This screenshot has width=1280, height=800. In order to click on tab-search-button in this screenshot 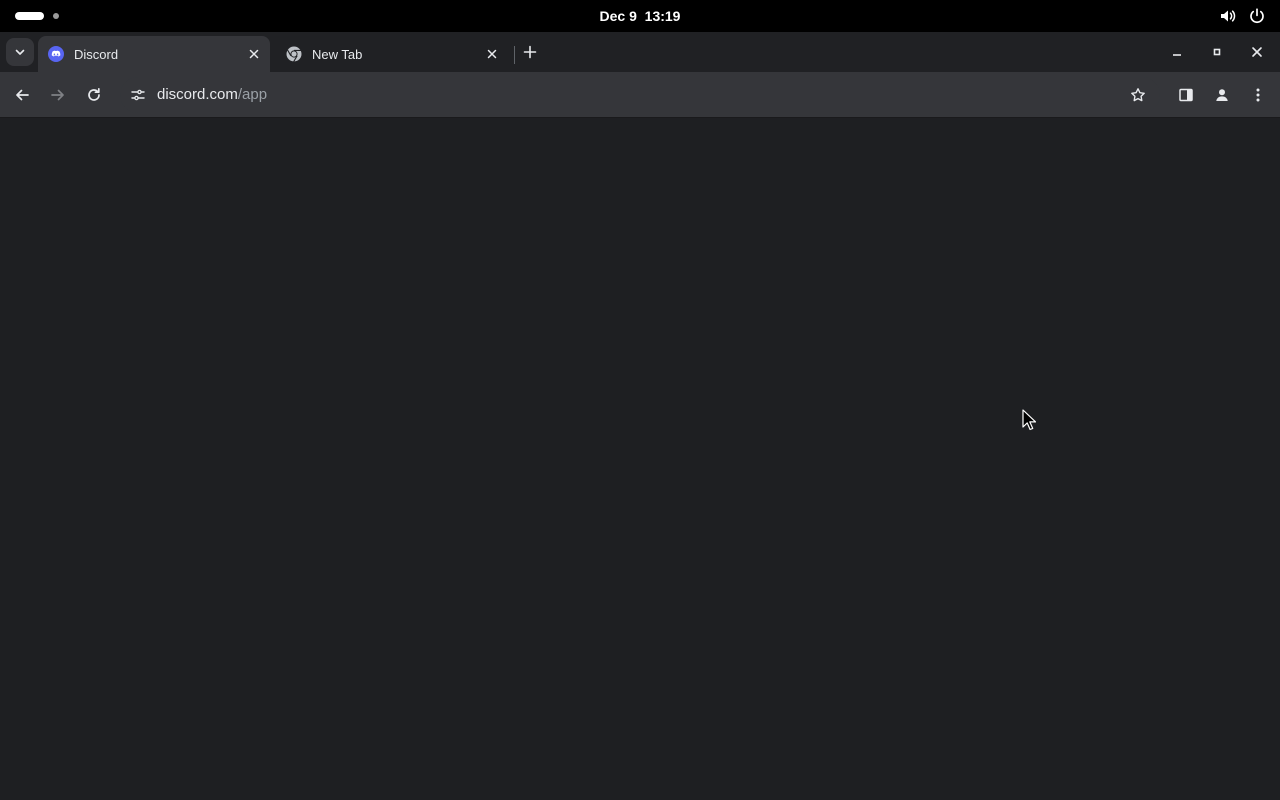, I will do `click(20, 52)`.